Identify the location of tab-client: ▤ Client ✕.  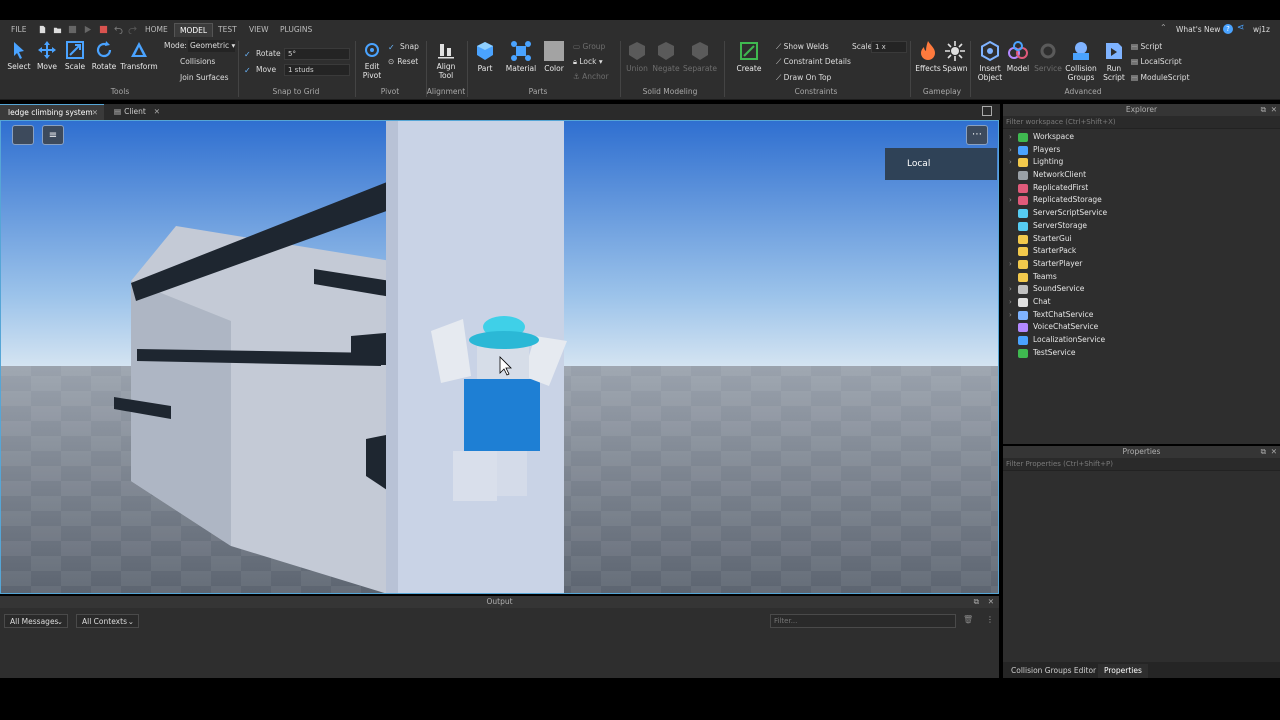
(135, 112).